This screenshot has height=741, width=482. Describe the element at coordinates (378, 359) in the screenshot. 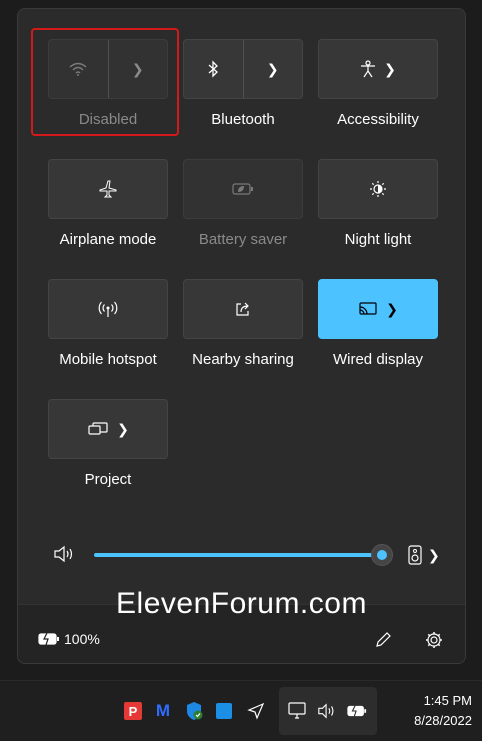

I see `wired-display-label: Wired display` at that location.